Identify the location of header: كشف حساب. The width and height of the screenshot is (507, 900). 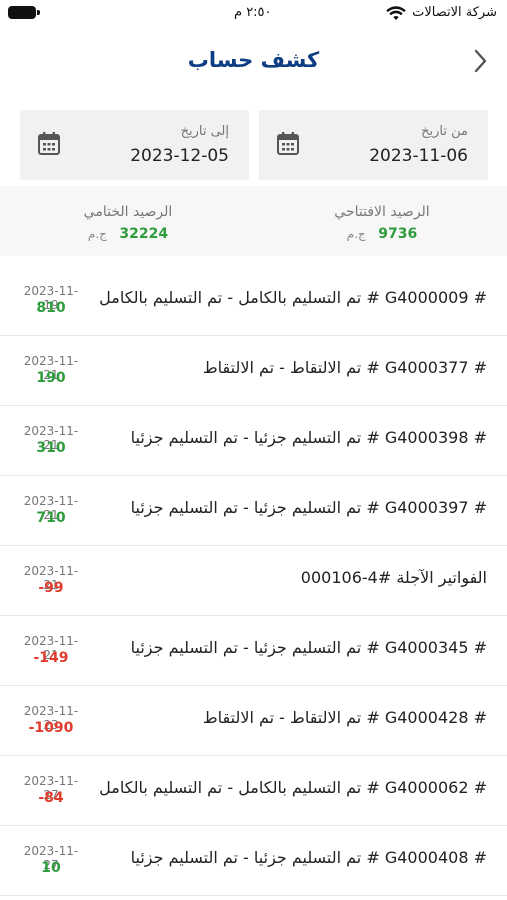
(253, 62).